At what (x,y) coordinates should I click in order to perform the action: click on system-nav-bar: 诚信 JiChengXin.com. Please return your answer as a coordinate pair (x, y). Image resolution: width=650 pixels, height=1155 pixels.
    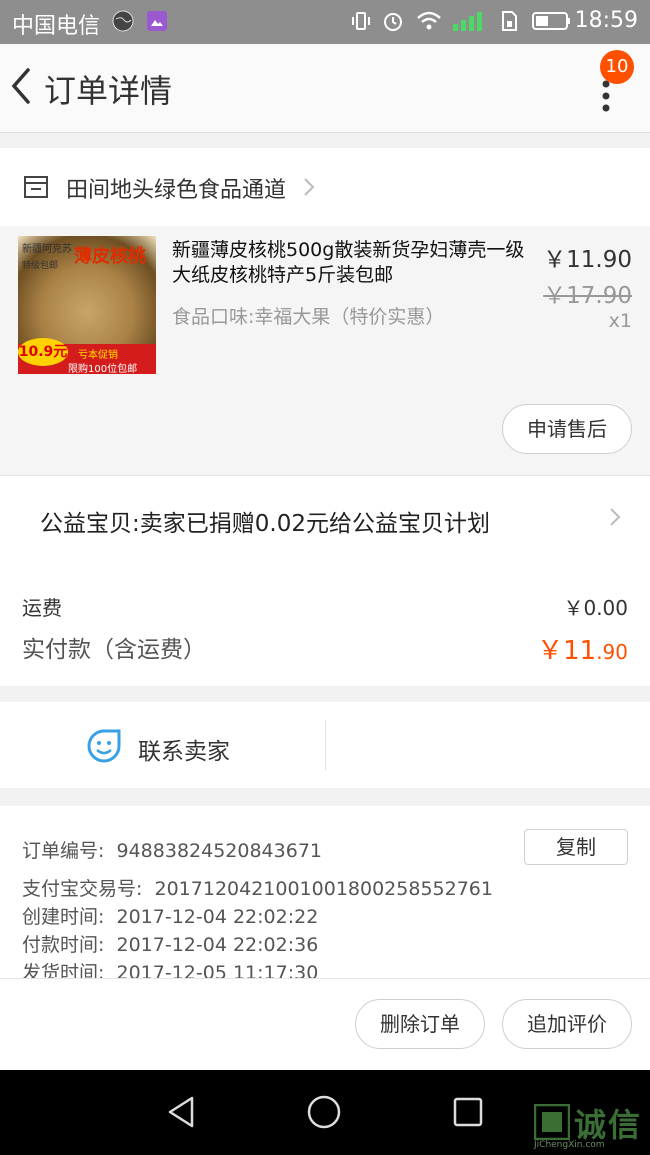
    Looking at the image, I should click on (325, 1112).